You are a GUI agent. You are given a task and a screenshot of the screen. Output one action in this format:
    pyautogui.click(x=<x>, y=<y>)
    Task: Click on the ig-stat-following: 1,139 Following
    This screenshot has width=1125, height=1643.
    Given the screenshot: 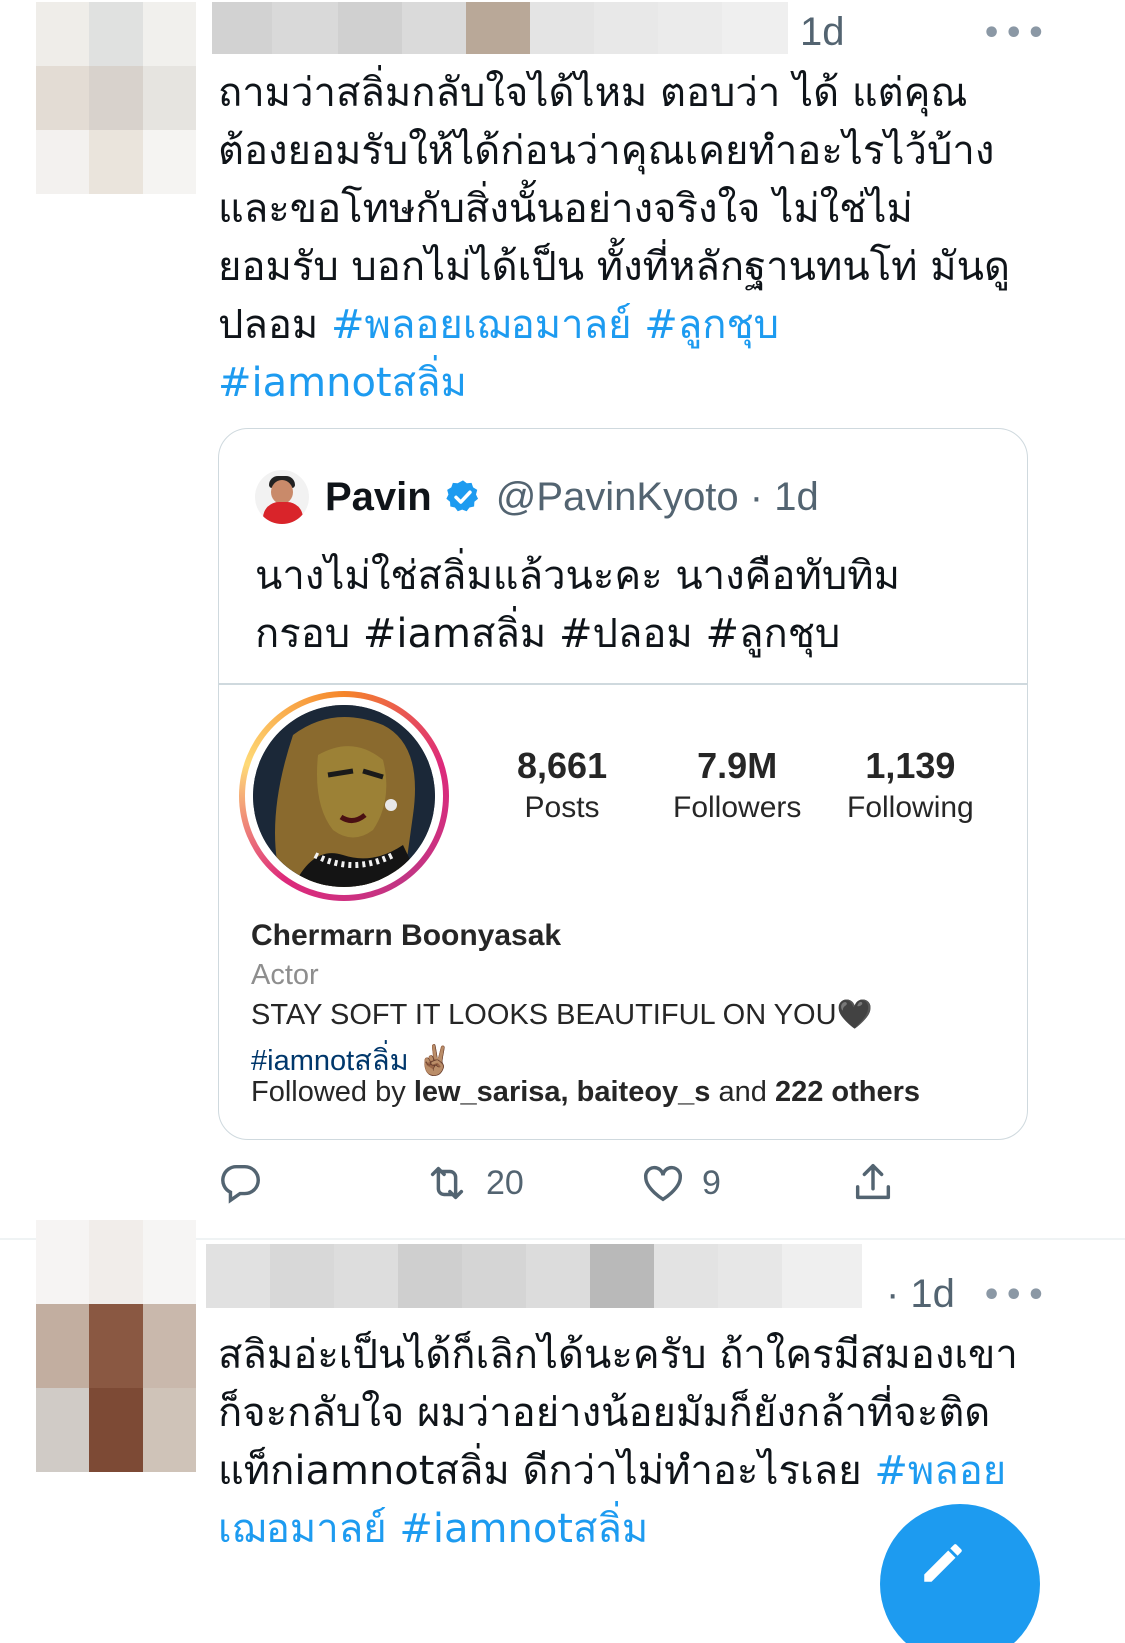 What is the action you would take?
    pyautogui.click(x=910, y=785)
    